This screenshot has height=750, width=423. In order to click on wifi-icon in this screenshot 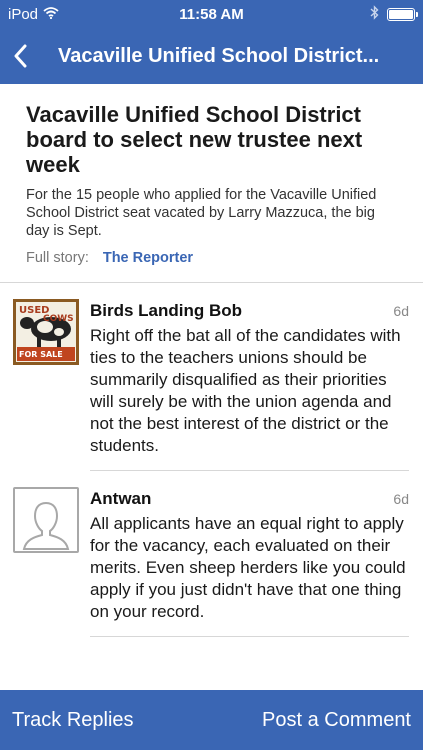, I will do `click(51, 14)`.